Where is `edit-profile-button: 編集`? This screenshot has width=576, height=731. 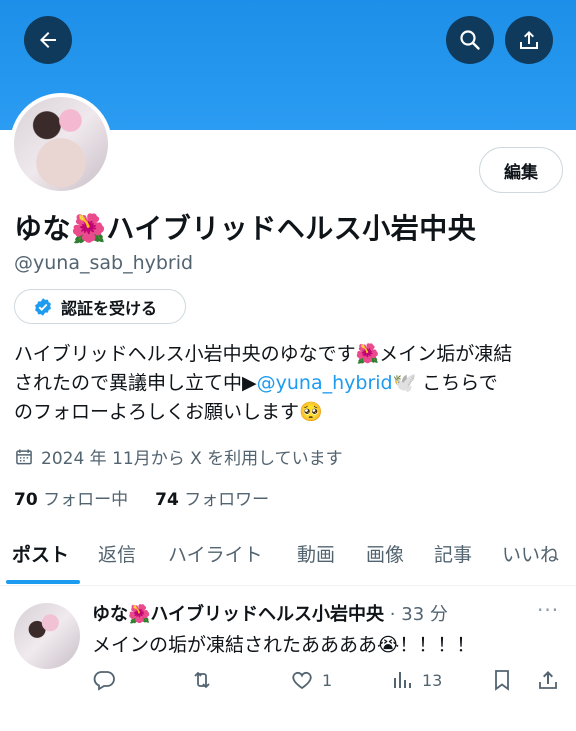 edit-profile-button: 編集 is located at coordinates (521, 170).